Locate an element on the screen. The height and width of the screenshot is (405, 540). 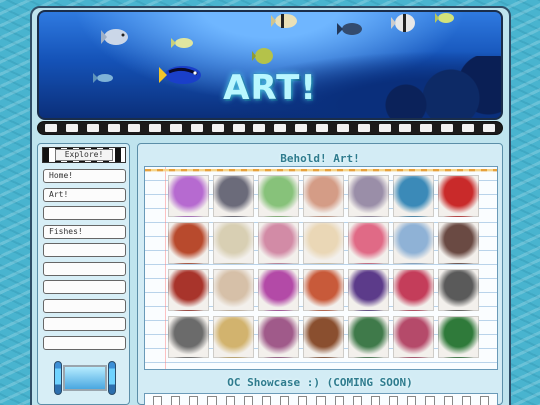
sidebar-header: Explore! is located at coordinates (84, 155).